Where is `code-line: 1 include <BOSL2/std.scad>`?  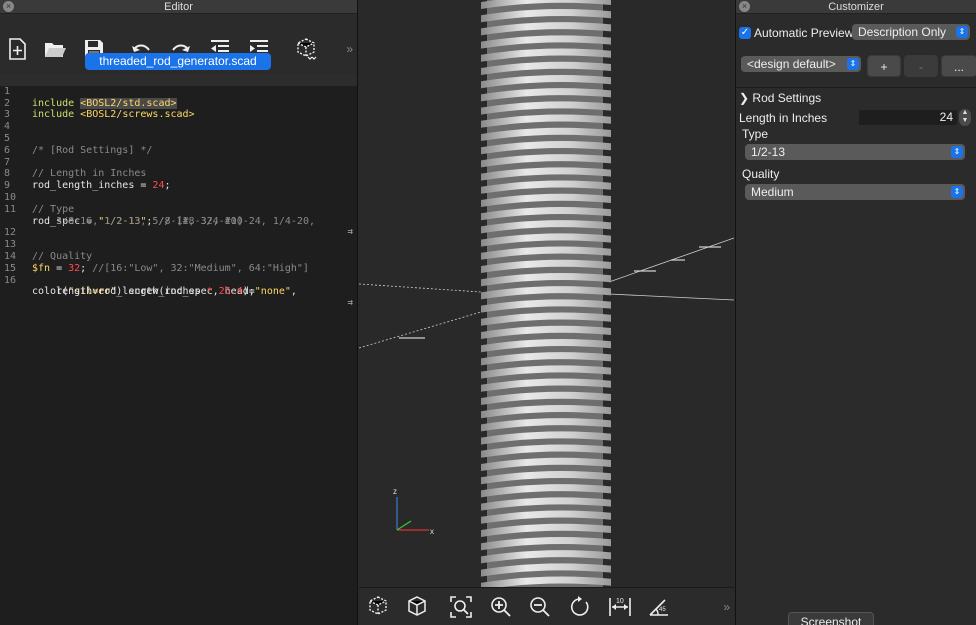
code-line: 1 include <BOSL2/std.scad> is located at coordinates (178, 91).